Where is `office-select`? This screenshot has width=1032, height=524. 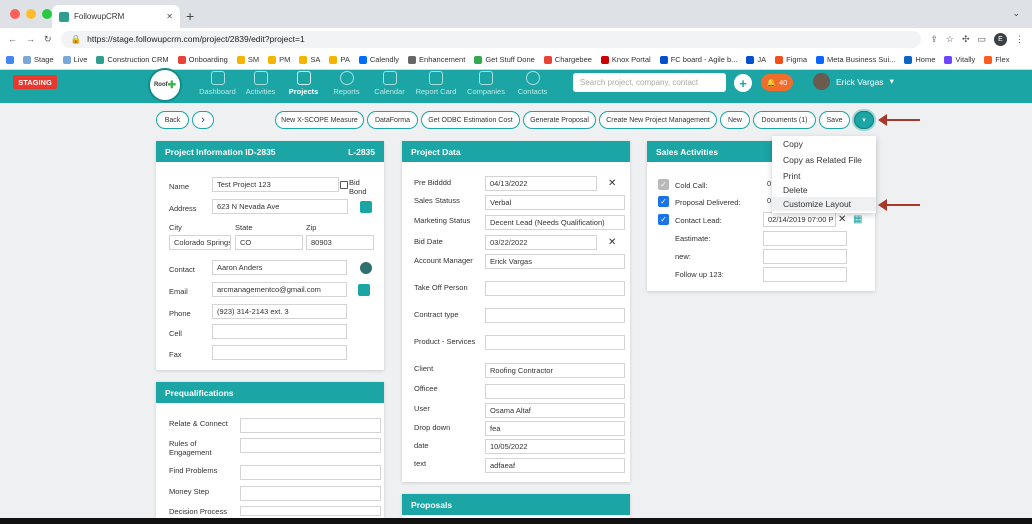 office-select is located at coordinates (555, 391).